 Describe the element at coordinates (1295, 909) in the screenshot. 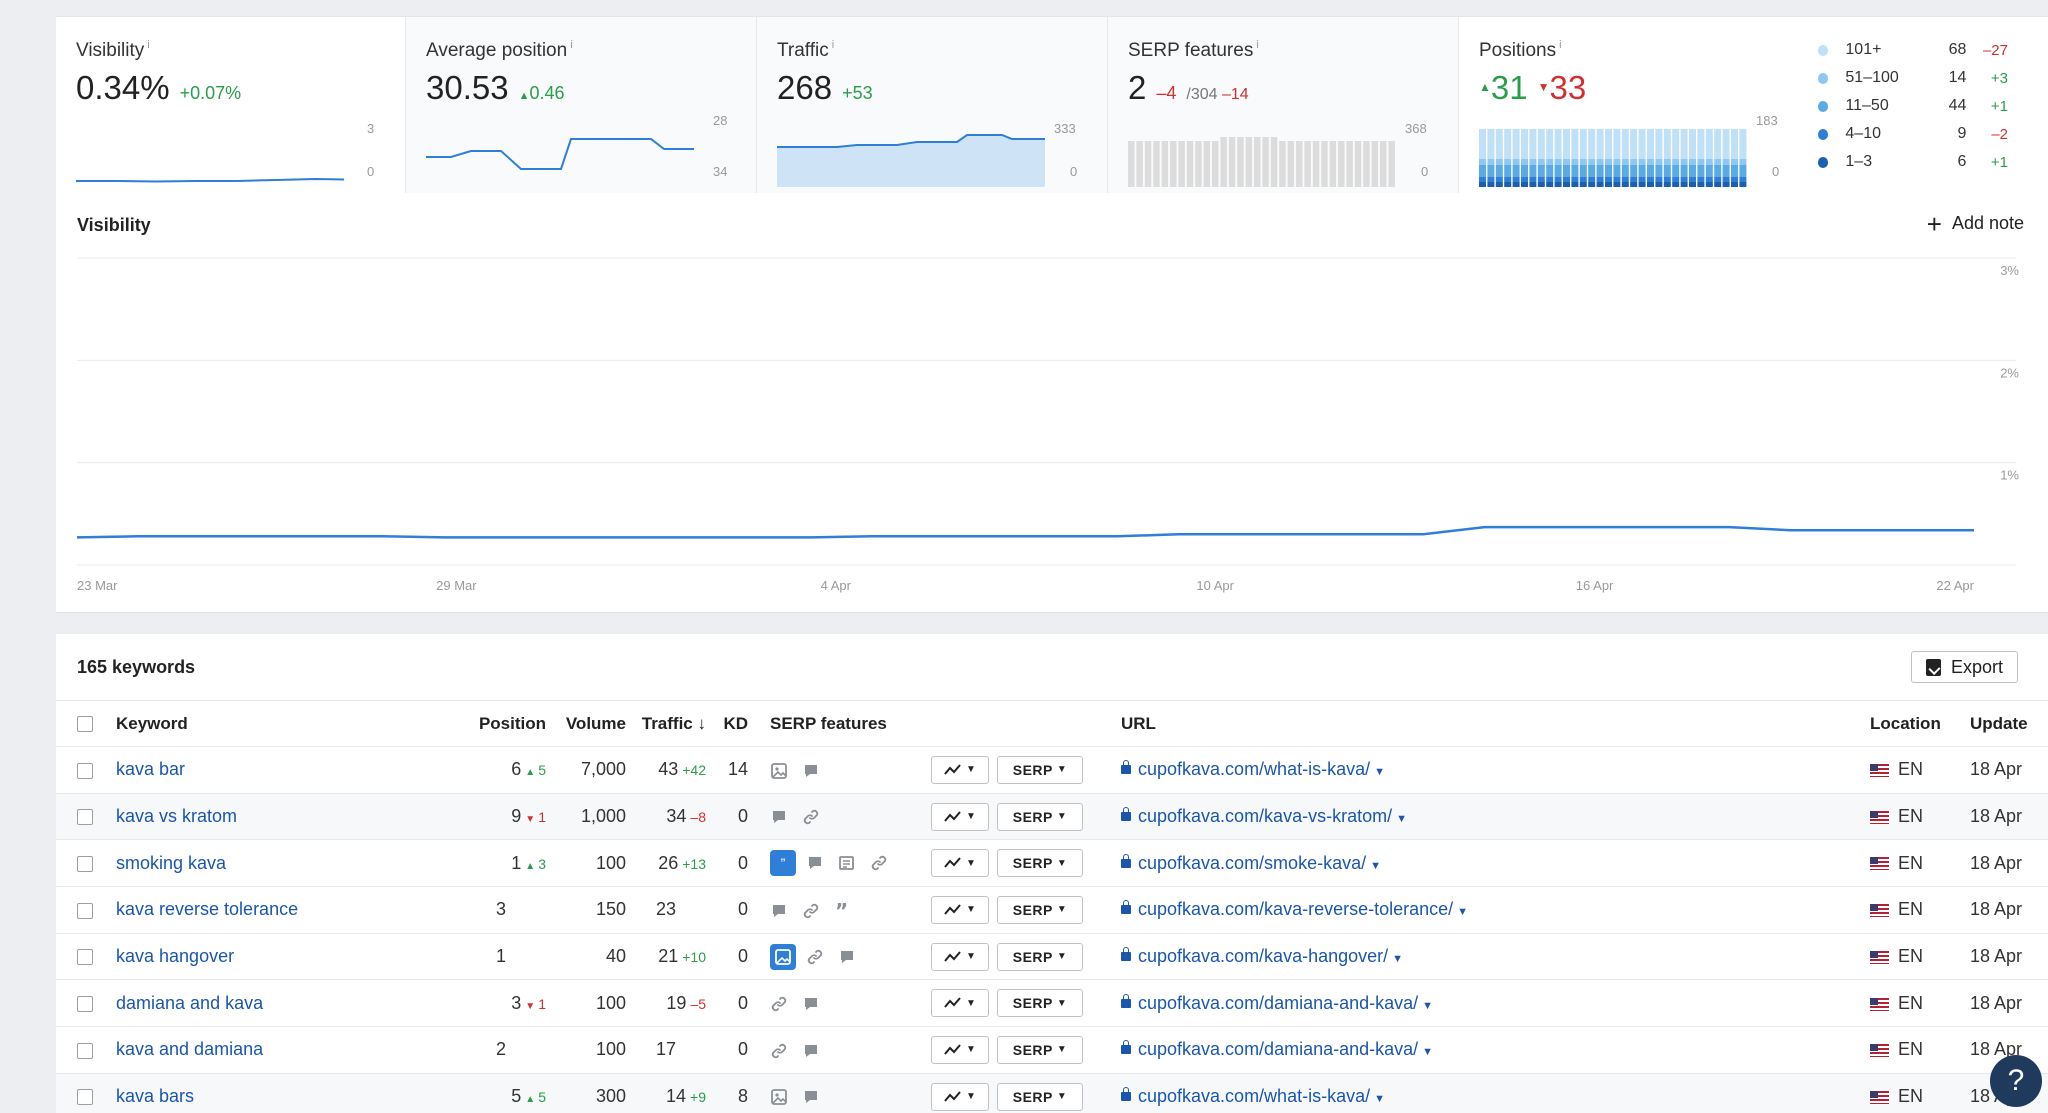

I see `url-link: cupofkava.com/kava-reverse-tolerance/` at that location.